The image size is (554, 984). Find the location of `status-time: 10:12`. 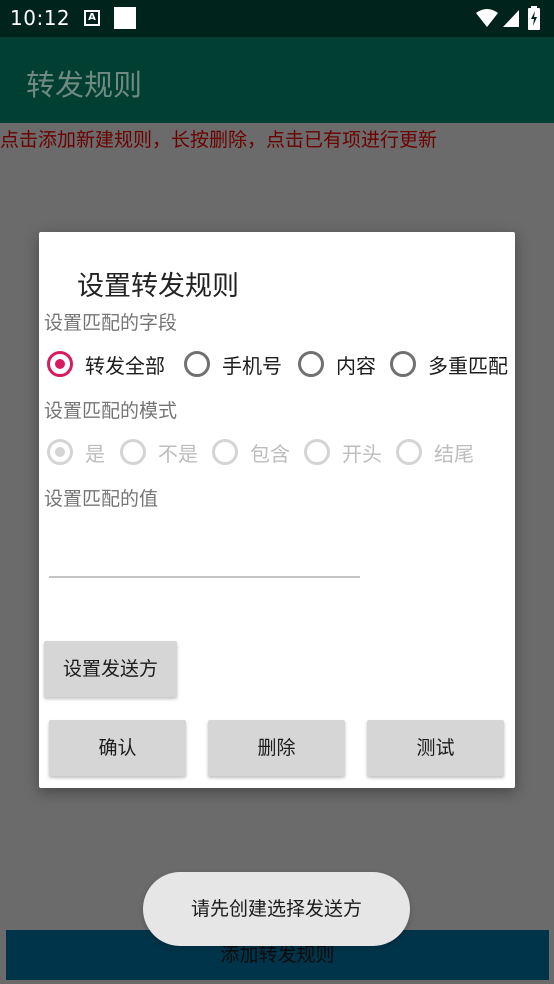

status-time: 10:12 is located at coordinates (40, 18).